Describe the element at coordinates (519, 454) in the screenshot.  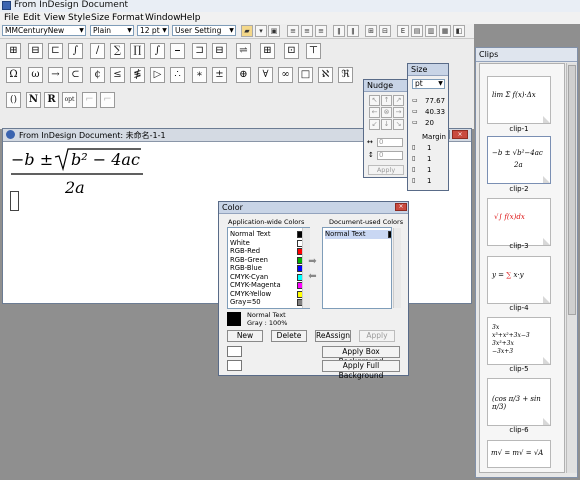
I see `clip-card: m√ = m√ = √A` at that location.